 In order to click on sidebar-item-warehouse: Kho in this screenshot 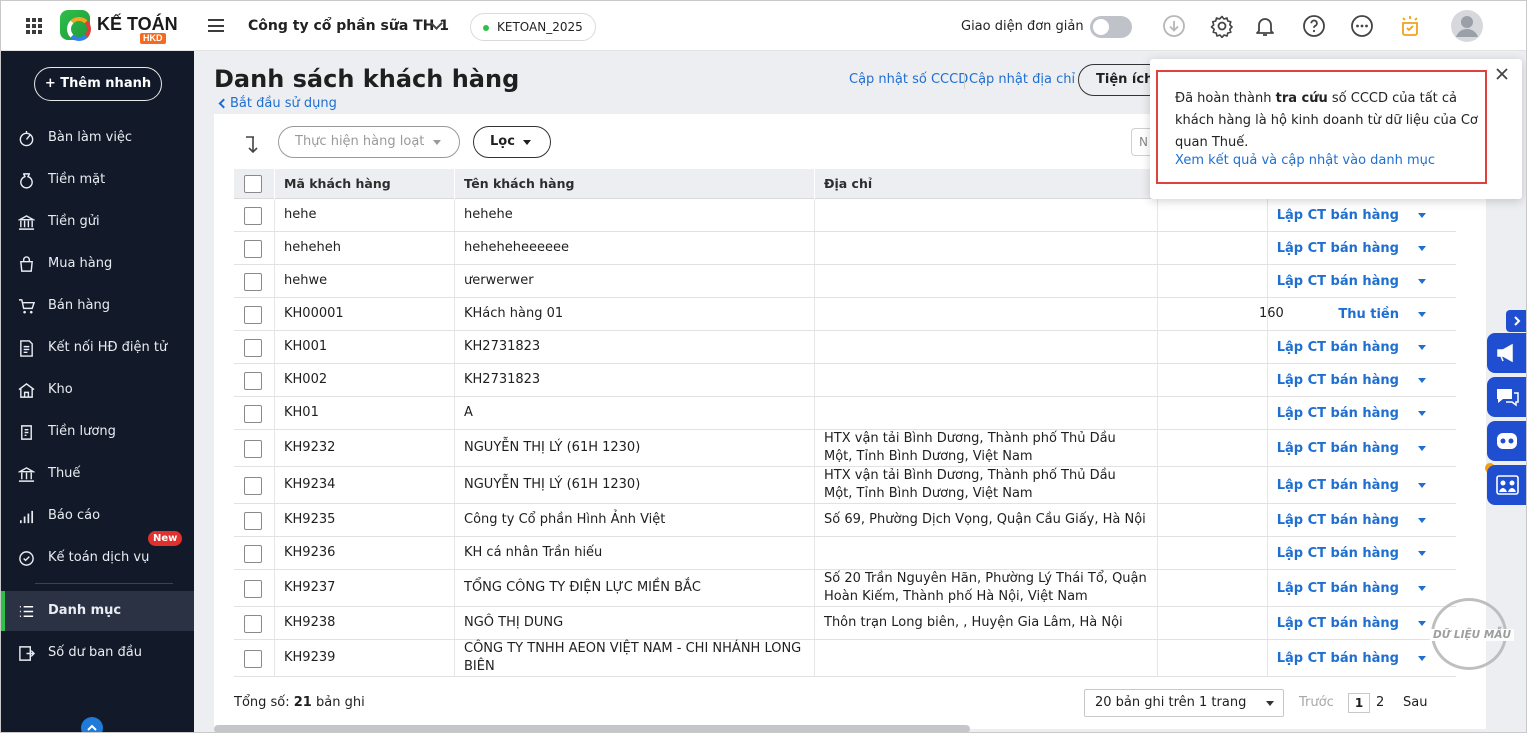, I will do `click(97, 390)`.